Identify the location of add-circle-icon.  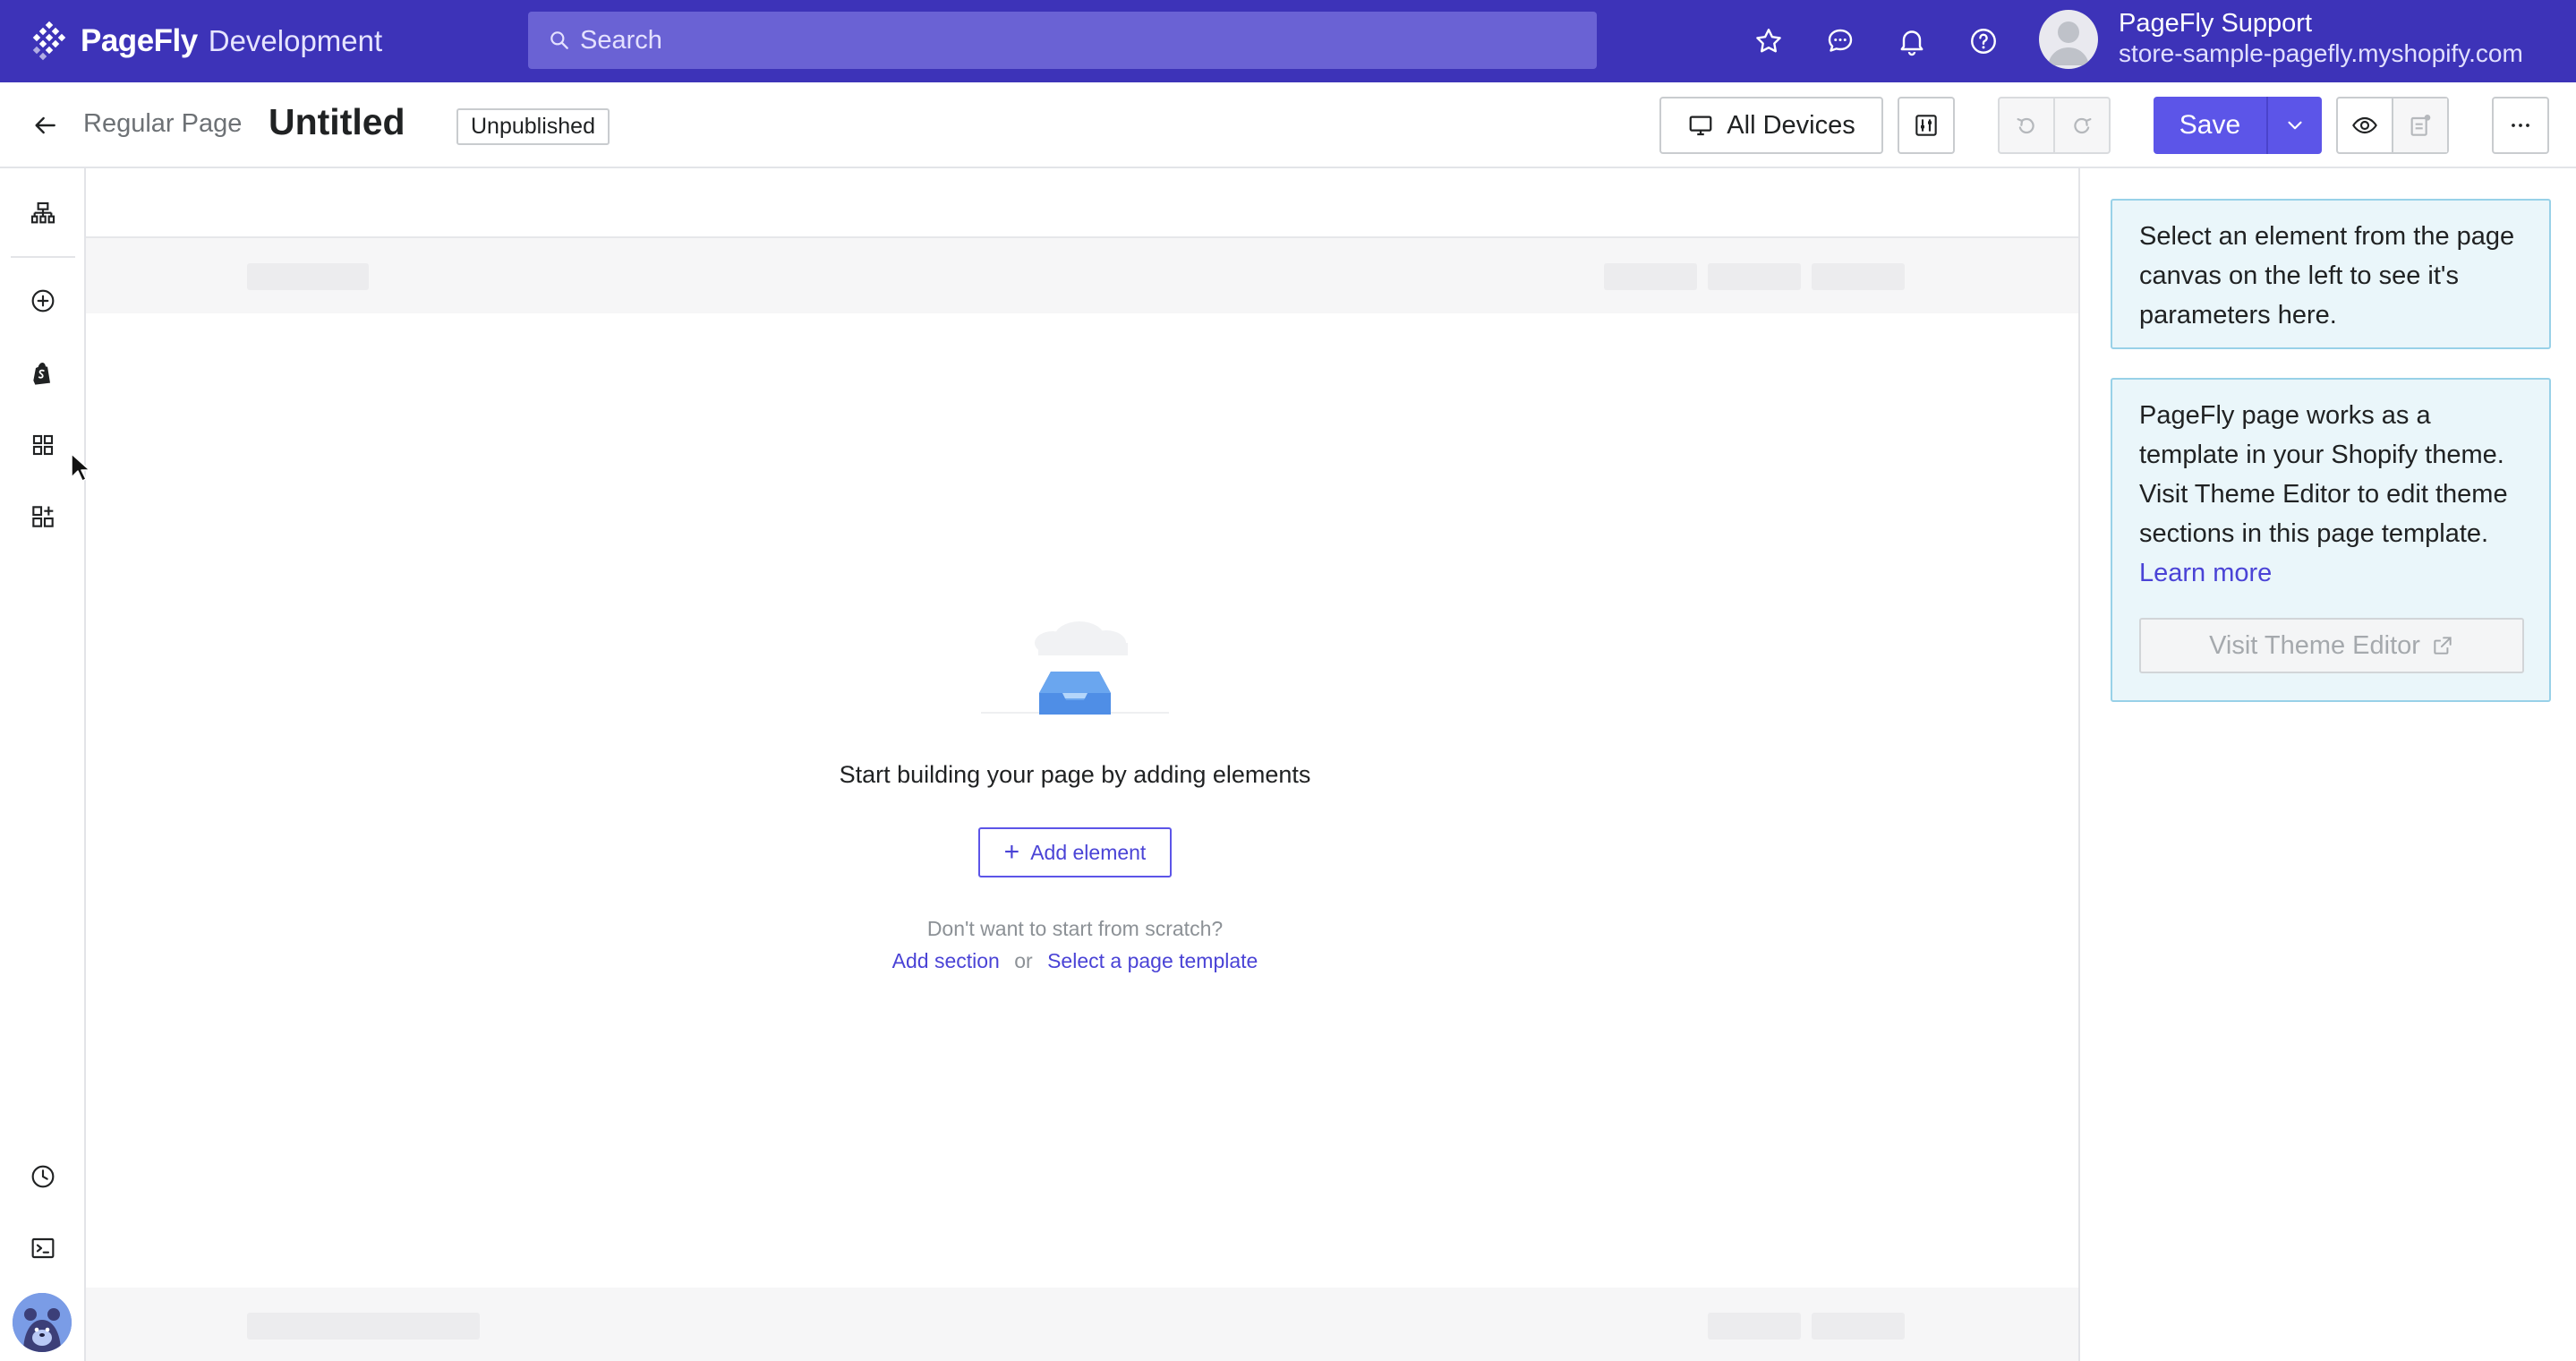
(43, 301).